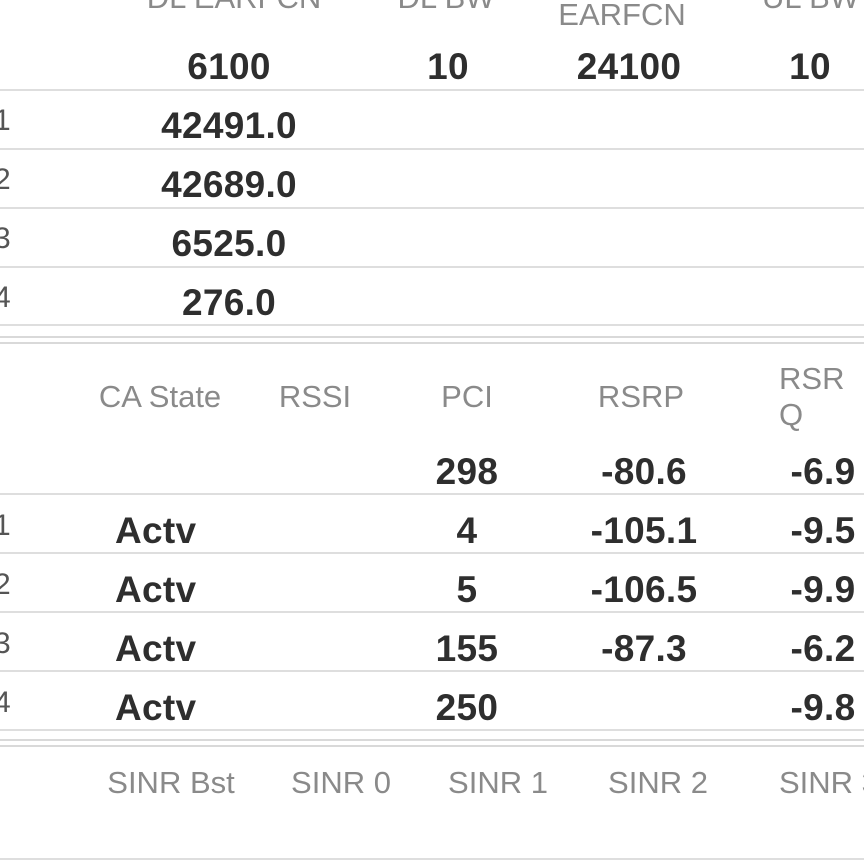 The image size is (864, 864). Describe the element at coordinates (812, 378) in the screenshot. I see `header-rsrq: RSR` at that location.